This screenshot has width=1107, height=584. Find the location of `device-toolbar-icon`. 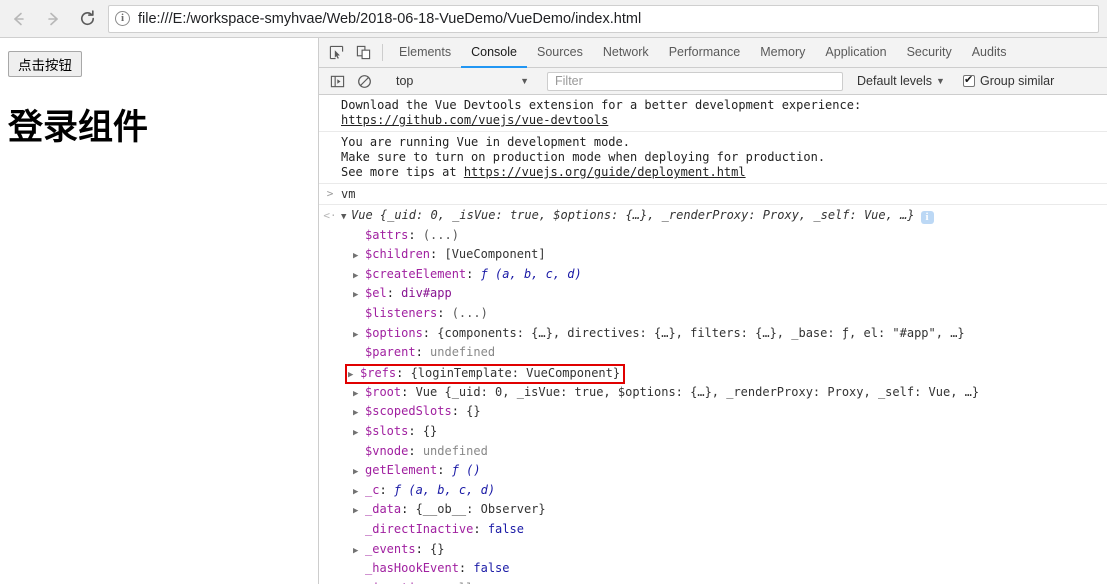

device-toolbar-icon is located at coordinates (363, 52).